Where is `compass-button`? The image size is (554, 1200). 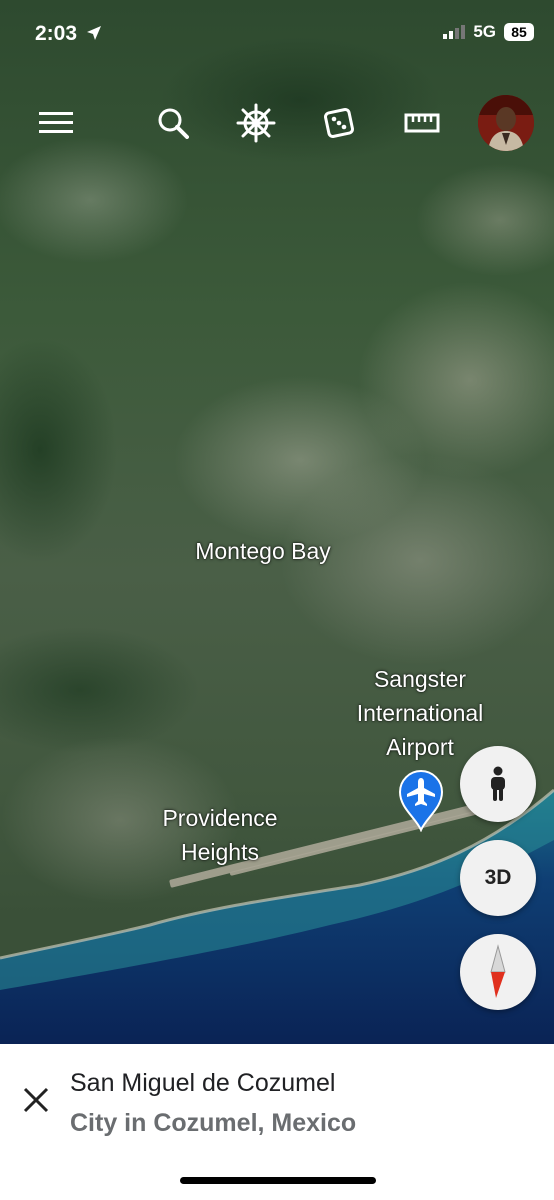
compass-button is located at coordinates (498, 972).